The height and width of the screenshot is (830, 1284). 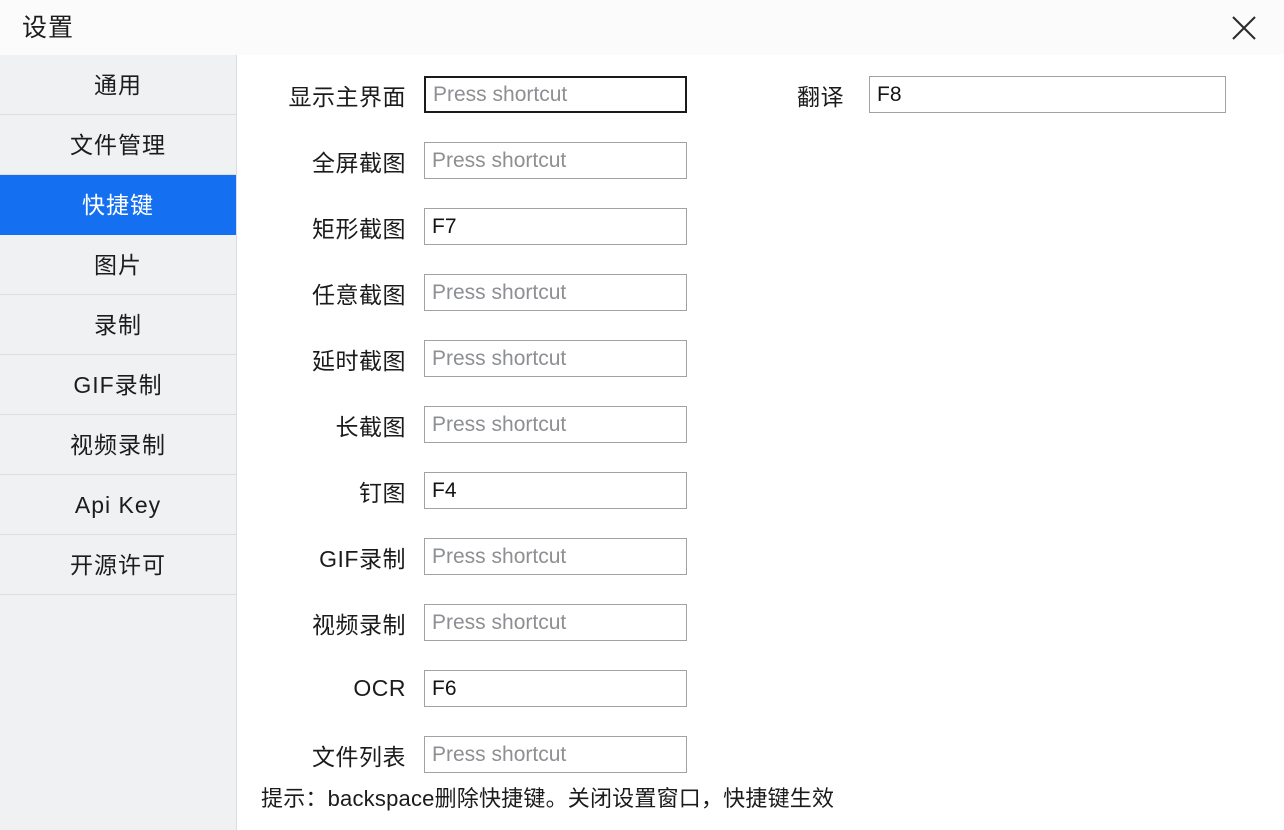 I want to click on sidebar-item-6: 视频录制, so click(x=118, y=445).